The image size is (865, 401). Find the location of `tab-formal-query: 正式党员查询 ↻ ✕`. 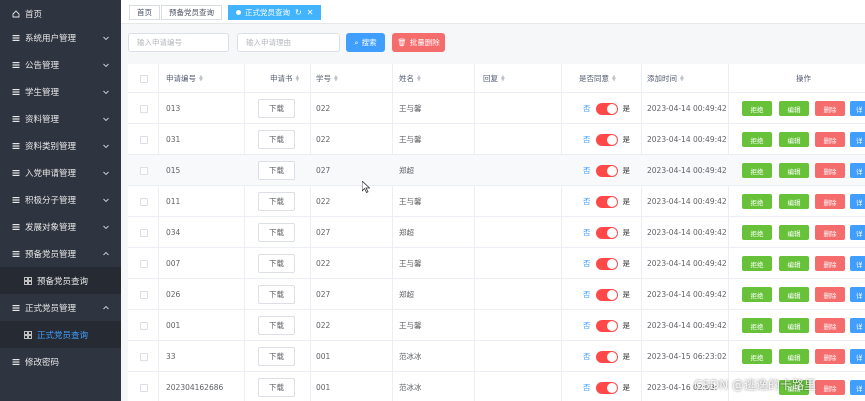

tab-formal-query: 正式党员查询 ↻ ✕ is located at coordinates (275, 12).